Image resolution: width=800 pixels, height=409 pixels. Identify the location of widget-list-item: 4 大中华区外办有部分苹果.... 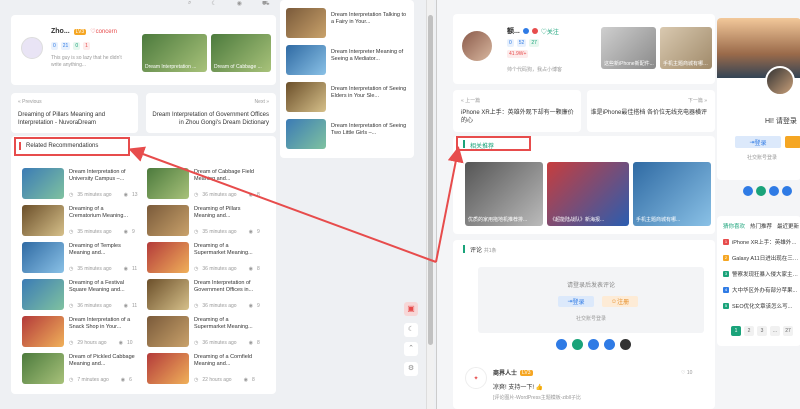
(761, 290).